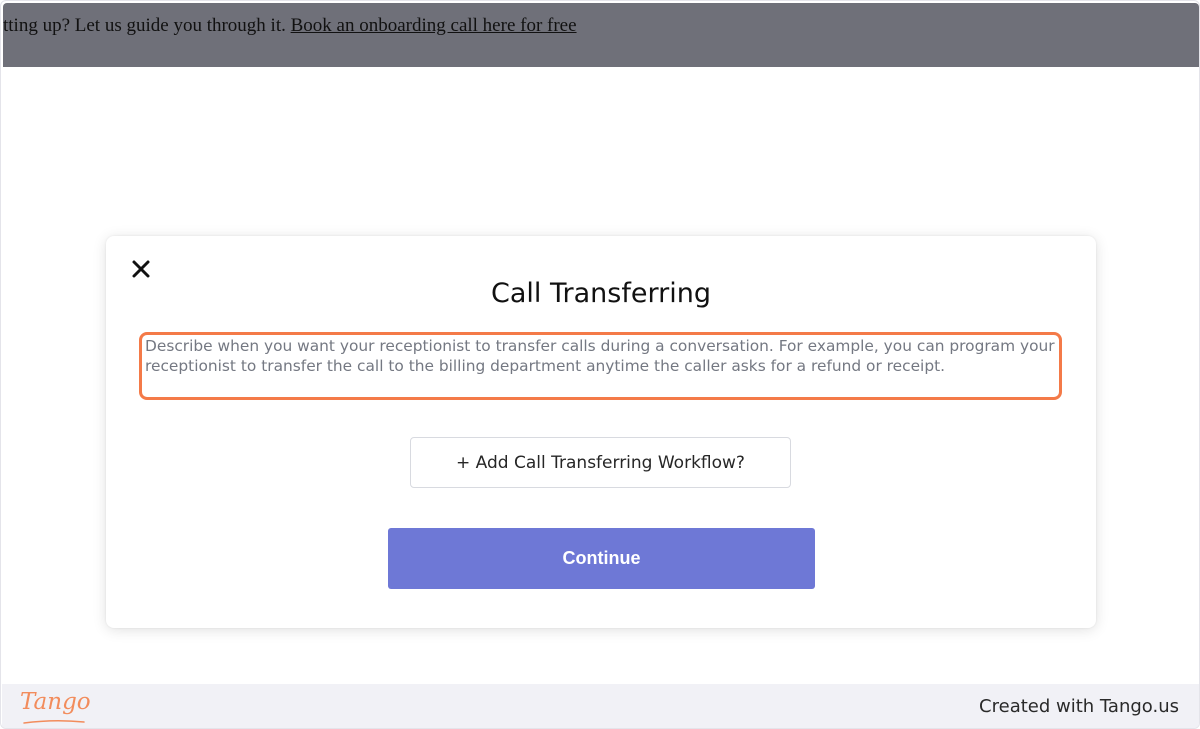  What do you see at coordinates (601, 558) in the screenshot?
I see `continue-button: Continue` at bounding box center [601, 558].